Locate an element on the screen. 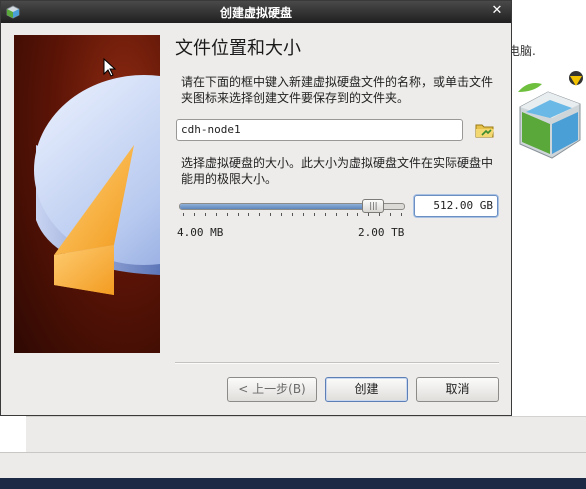 The height and width of the screenshot is (489, 586). button-separator is located at coordinates (337, 363).